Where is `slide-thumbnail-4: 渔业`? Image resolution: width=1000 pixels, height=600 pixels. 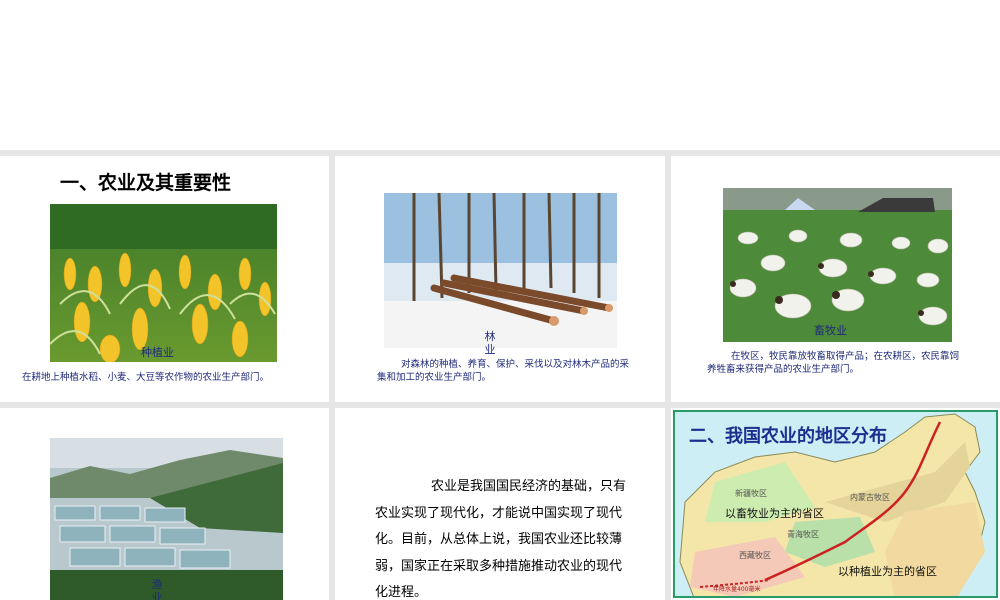 slide-thumbnail-4: 渔业 is located at coordinates (164, 504).